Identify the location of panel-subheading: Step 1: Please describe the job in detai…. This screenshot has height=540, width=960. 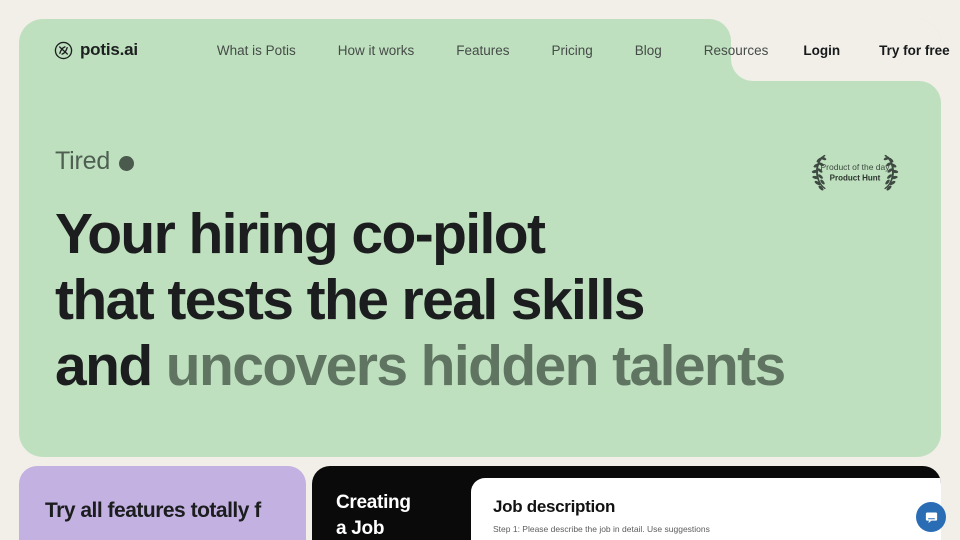
(601, 529).